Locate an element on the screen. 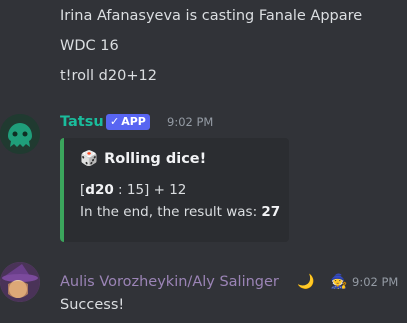  message-text: Success! is located at coordinates (92, 305).